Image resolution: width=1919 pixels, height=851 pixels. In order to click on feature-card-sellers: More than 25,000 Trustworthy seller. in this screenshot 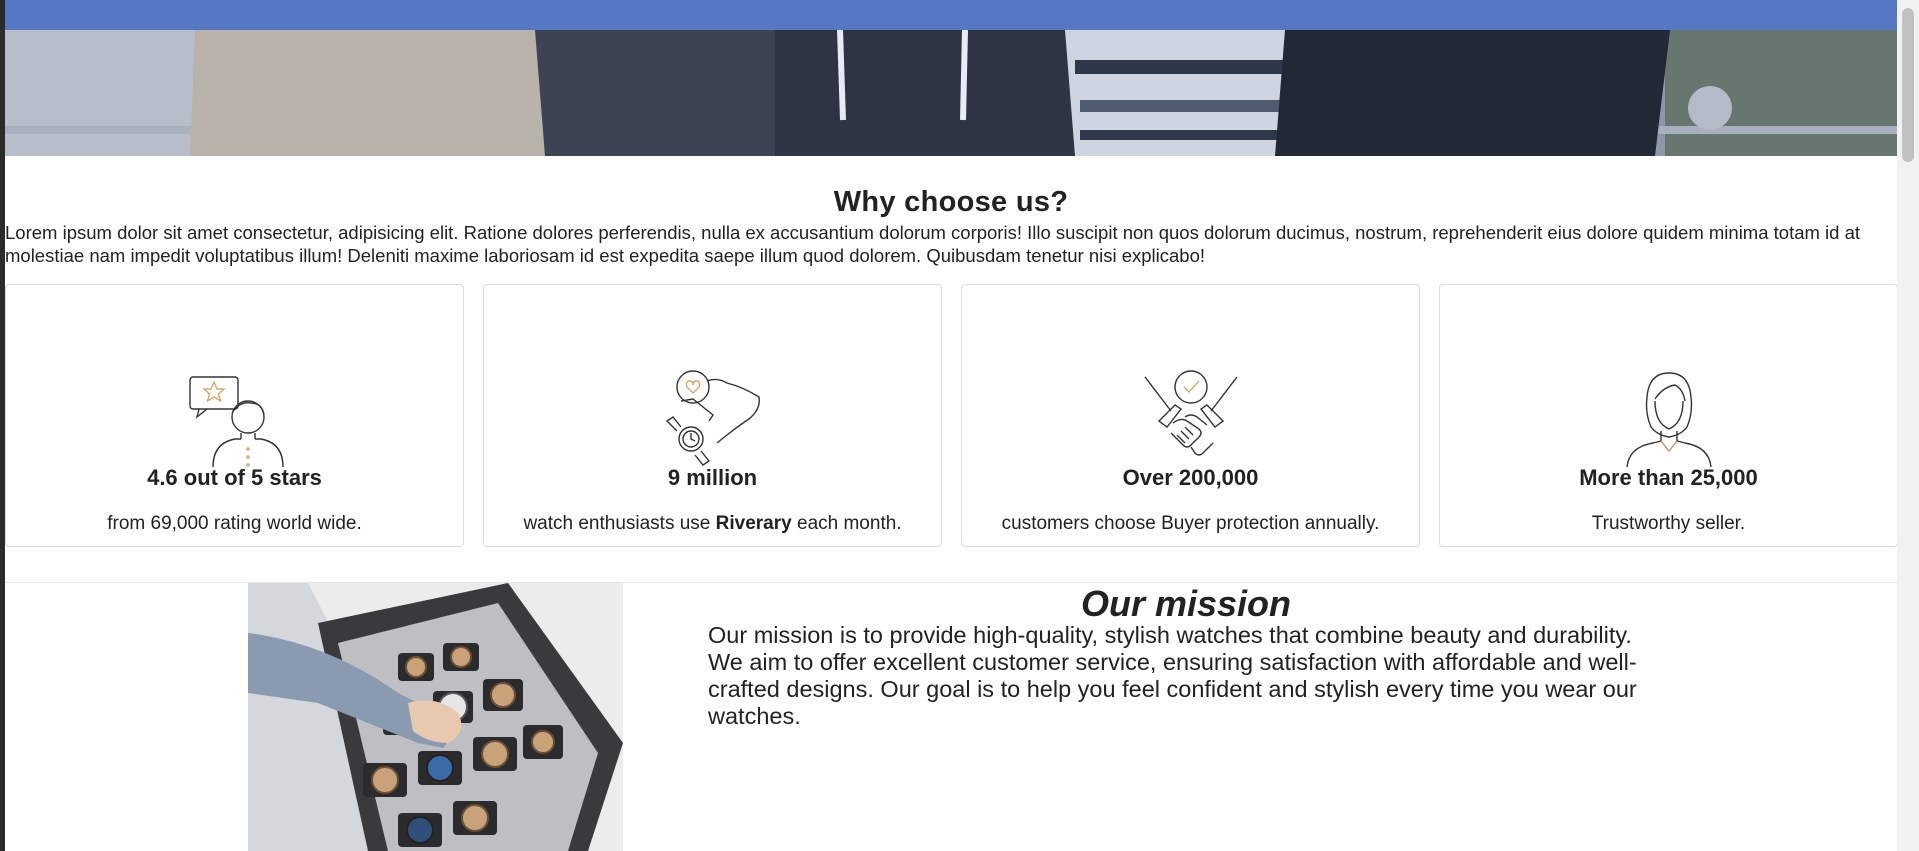, I will do `click(1668, 415)`.